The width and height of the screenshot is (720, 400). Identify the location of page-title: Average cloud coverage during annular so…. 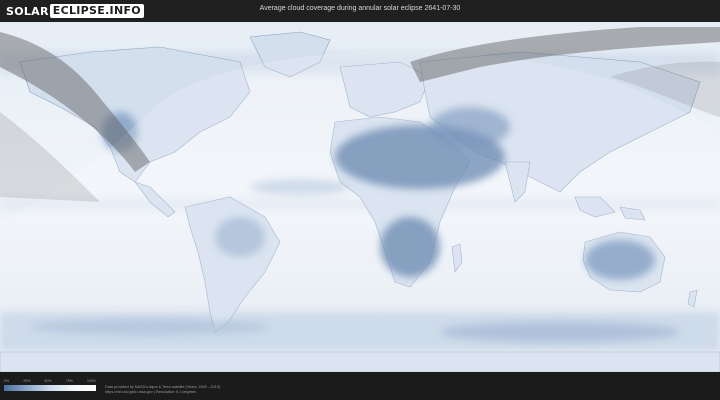
(360, 8).